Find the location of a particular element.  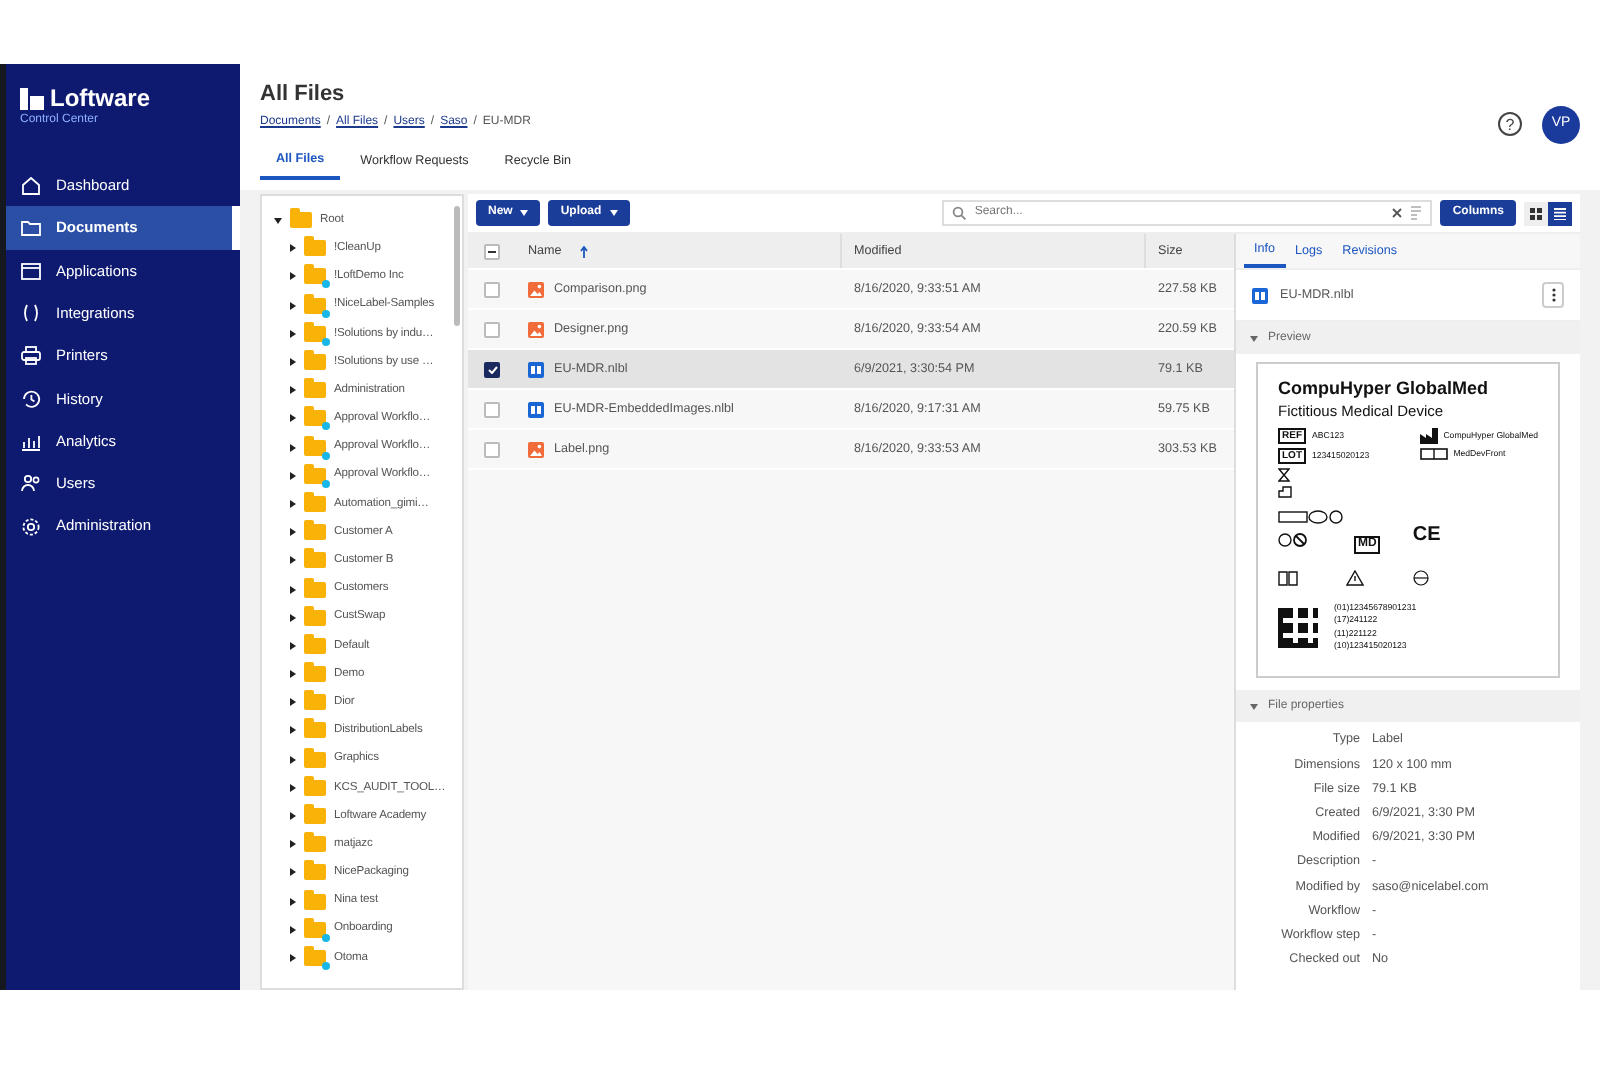

warning-icon is located at coordinates (1355, 578).